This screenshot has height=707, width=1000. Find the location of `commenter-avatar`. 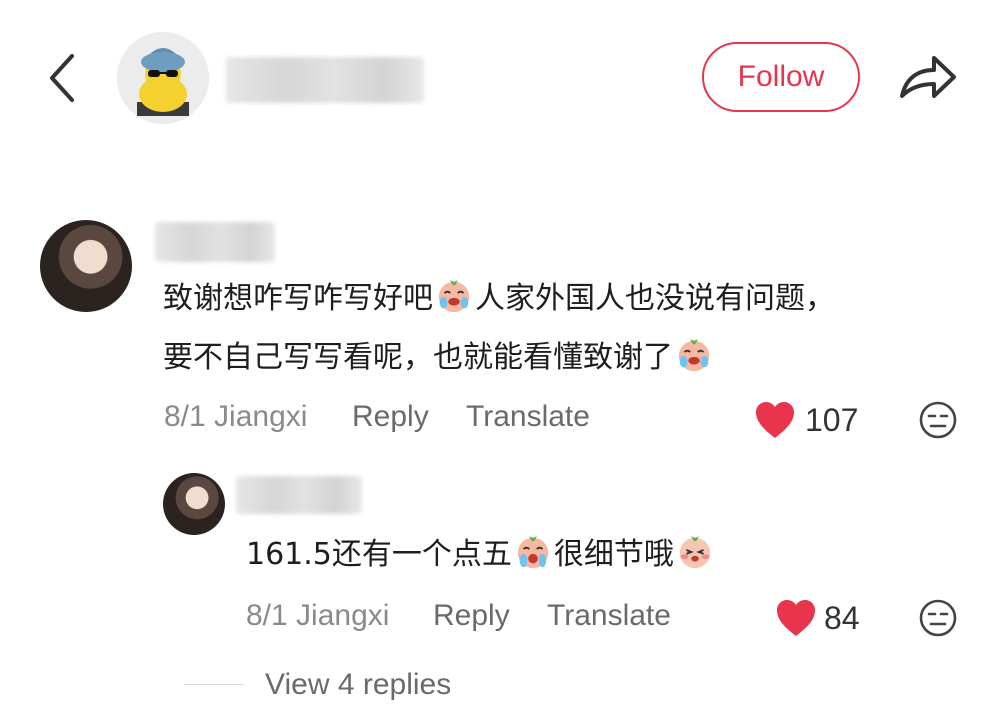

commenter-avatar is located at coordinates (86, 266).